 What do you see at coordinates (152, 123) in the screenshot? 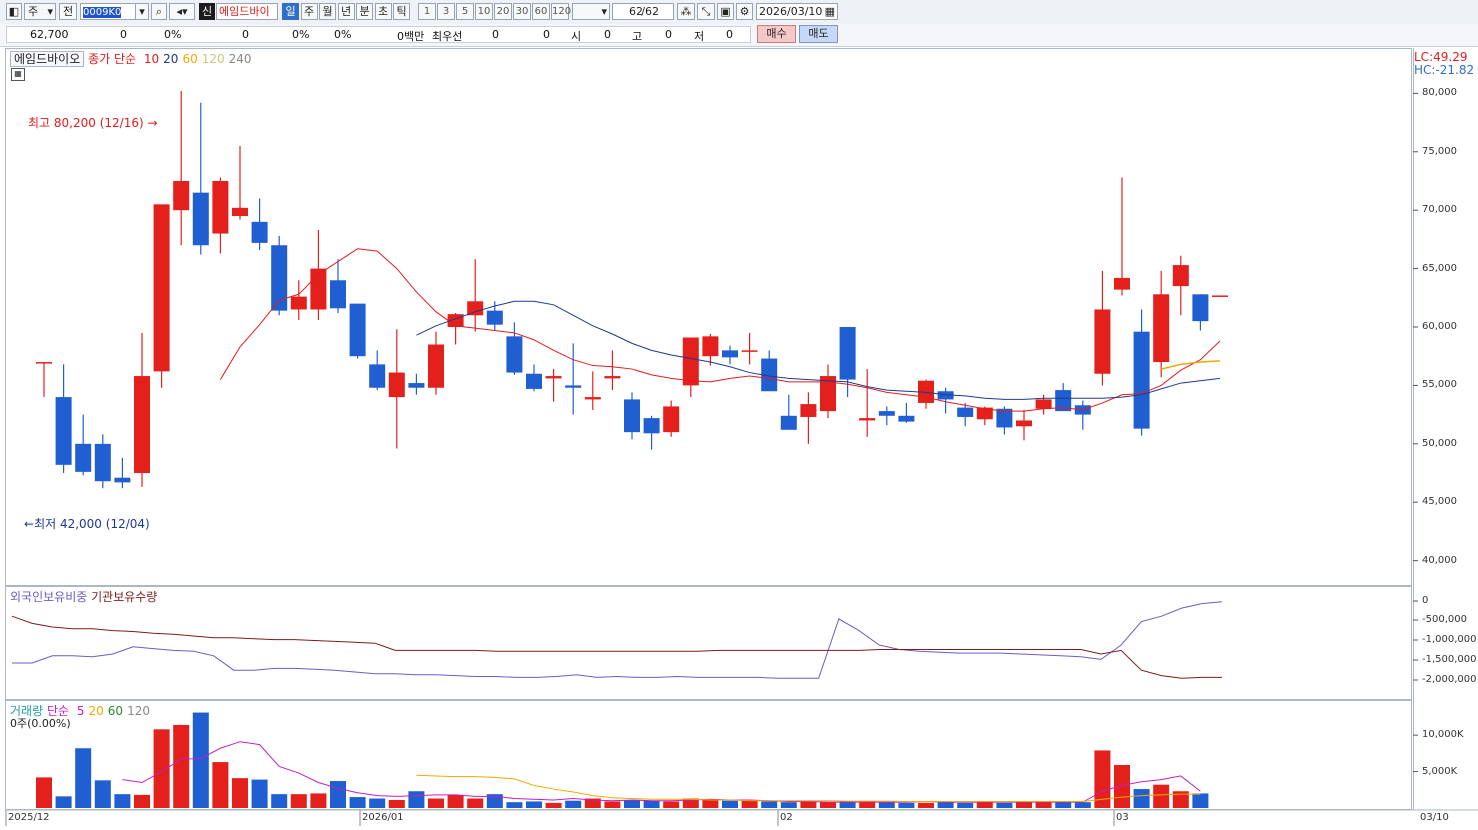
I see `arrow-right-icon: →` at bounding box center [152, 123].